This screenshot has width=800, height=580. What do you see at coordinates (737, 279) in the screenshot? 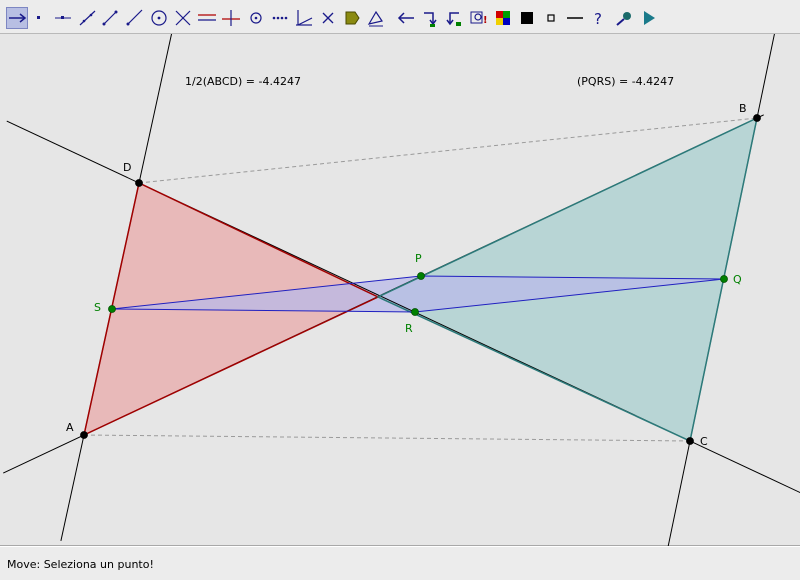
I see `point-label-q: Q` at bounding box center [737, 279].